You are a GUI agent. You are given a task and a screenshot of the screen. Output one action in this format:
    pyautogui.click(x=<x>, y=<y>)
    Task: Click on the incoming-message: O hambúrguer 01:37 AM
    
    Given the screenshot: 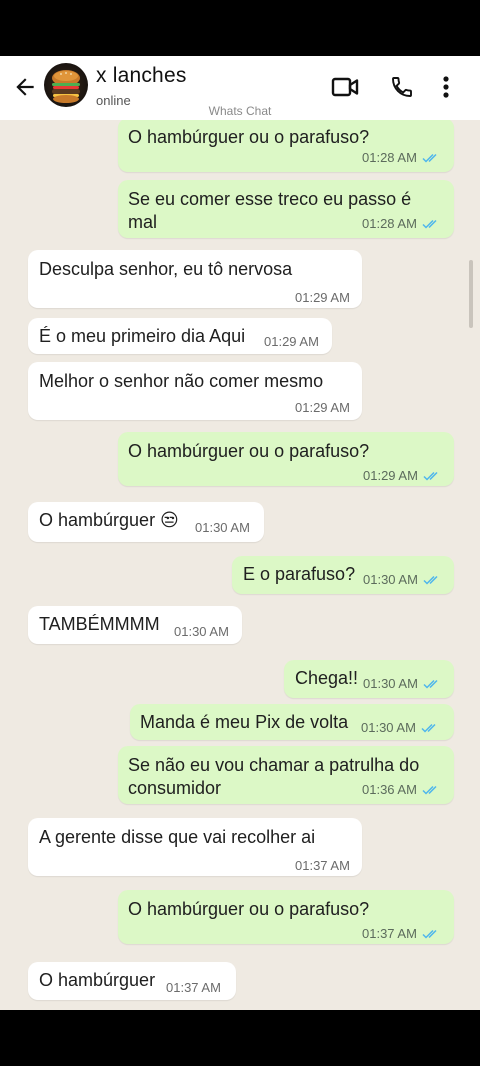 What is the action you would take?
    pyautogui.click(x=132, y=981)
    